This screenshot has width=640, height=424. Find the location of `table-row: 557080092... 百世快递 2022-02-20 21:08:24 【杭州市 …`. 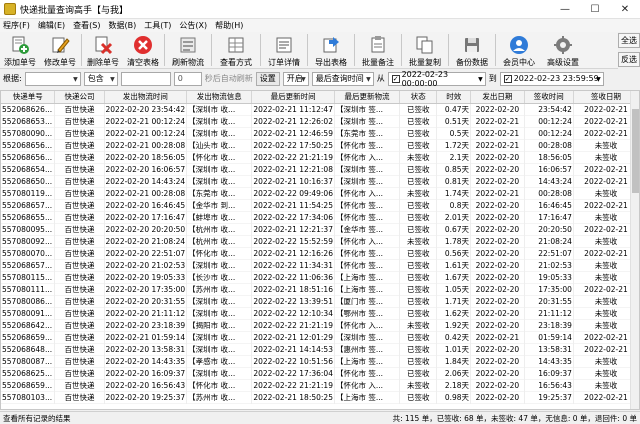

table-row: 557080092... 百世快递 2022-02-20 21:08:24 【杭州市 … is located at coordinates (320, 241).